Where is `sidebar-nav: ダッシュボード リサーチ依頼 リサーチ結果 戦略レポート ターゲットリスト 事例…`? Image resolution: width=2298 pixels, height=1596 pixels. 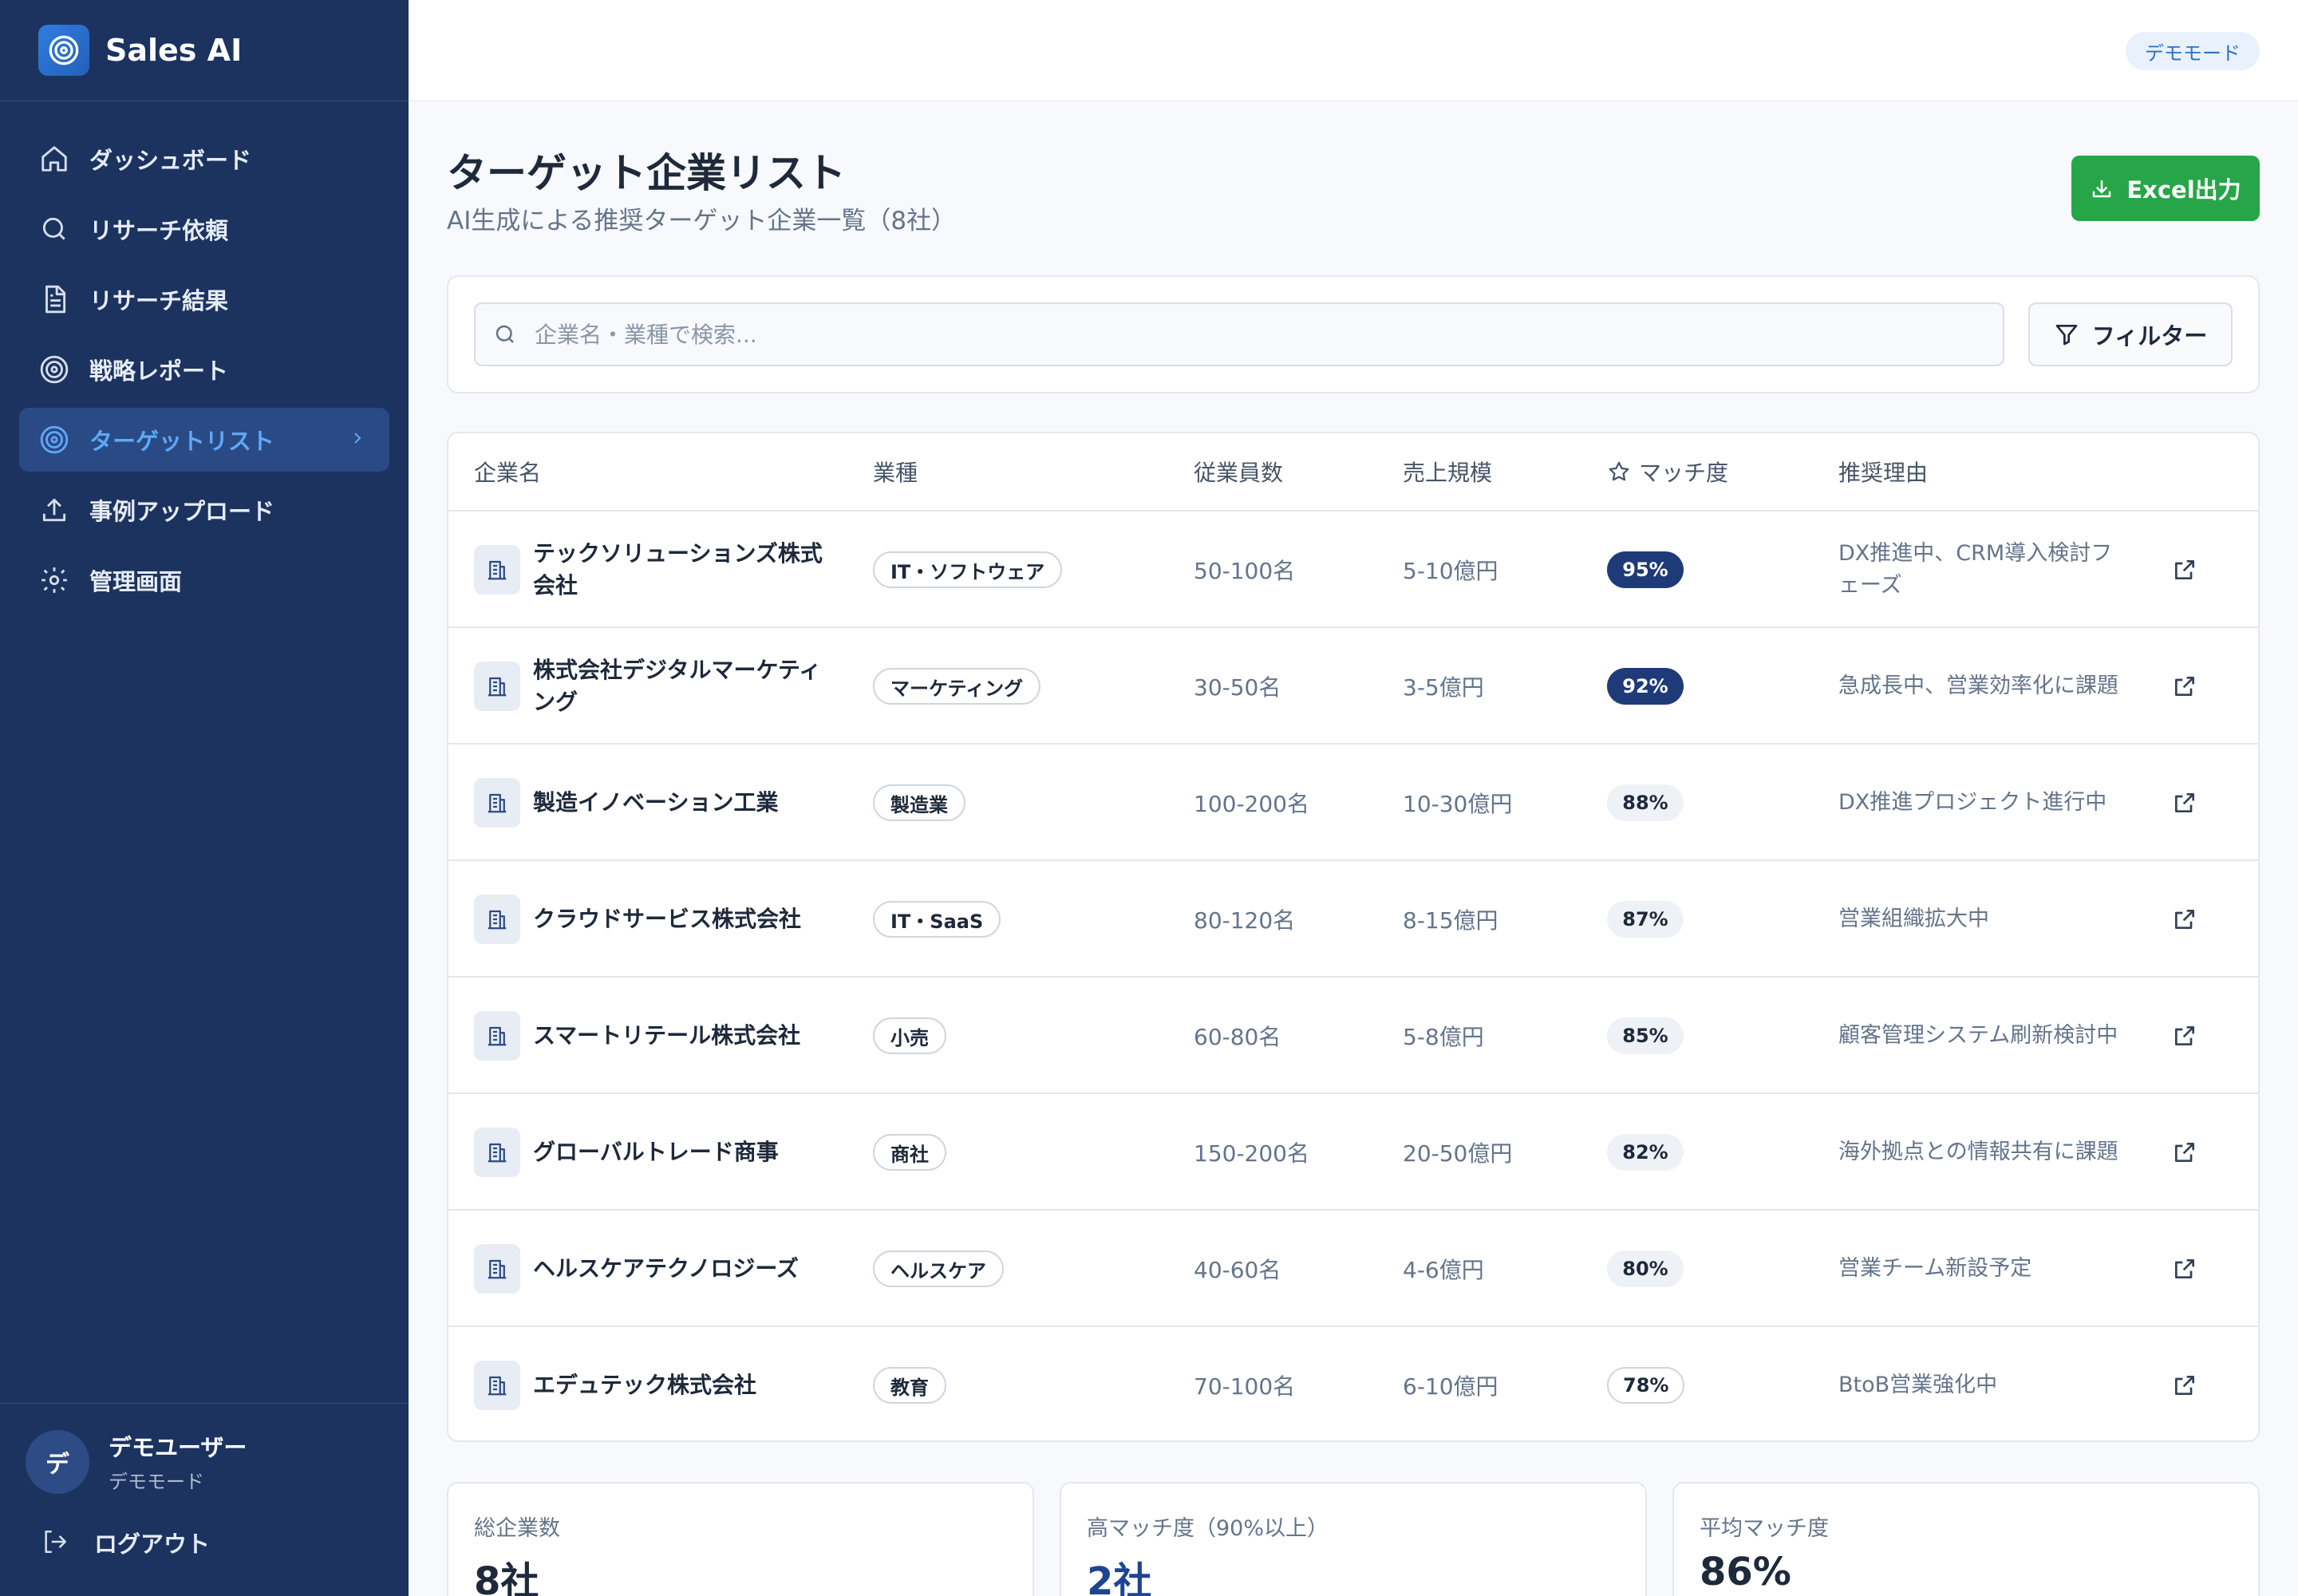
sidebar-nav: ダッシュボード リサーチ依頼 リサーチ結果 戦略レポート ターゲットリスト 事例… is located at coordinates (204, 372).